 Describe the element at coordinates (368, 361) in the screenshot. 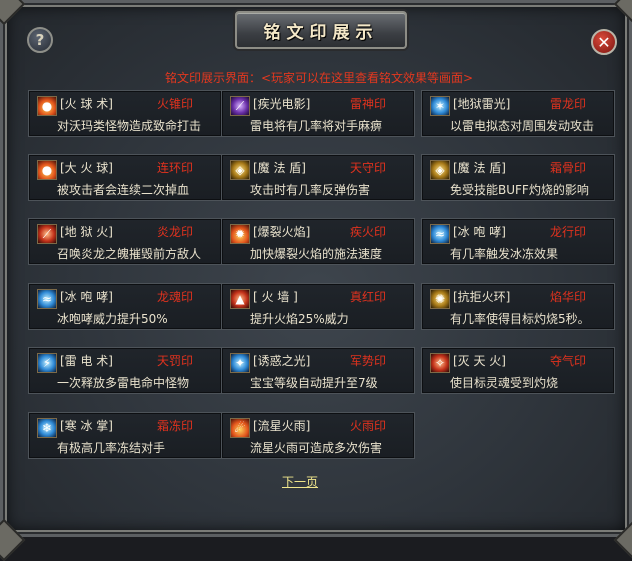

I see `seal-name: 军势印` at that location.